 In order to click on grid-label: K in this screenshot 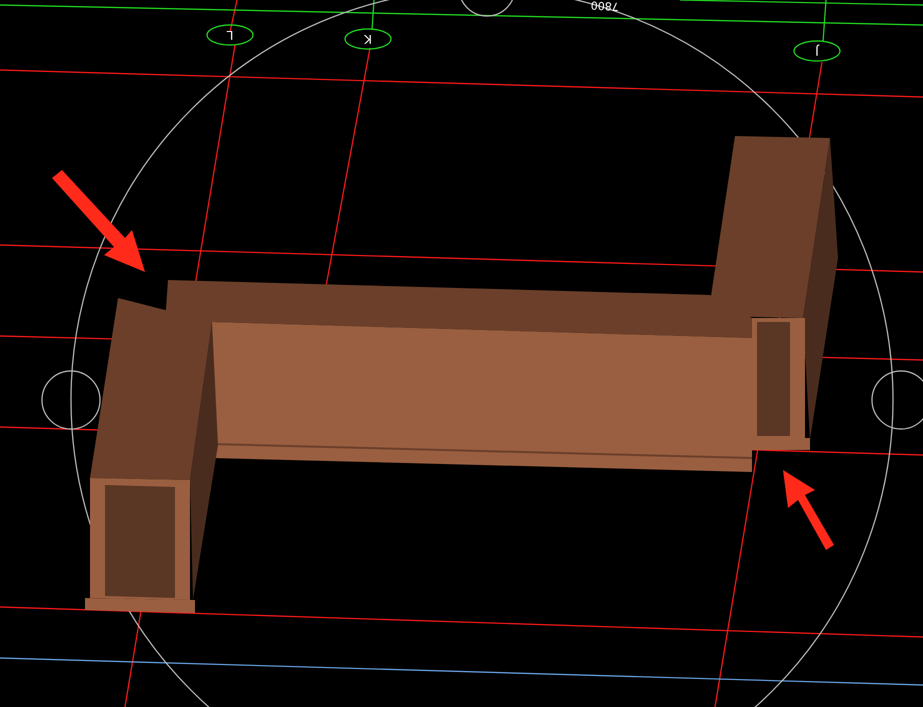, I will do `click(368, 39)`.